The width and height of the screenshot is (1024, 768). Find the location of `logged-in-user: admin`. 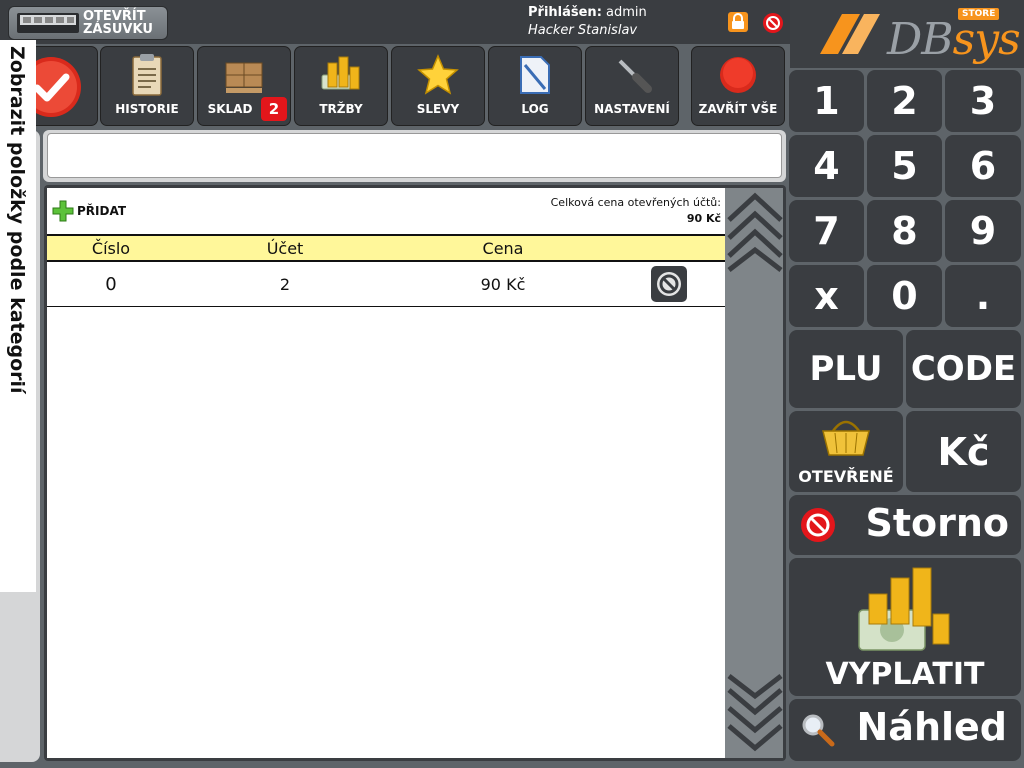

logged-in-user: admin is located at coordinates (626, 12).